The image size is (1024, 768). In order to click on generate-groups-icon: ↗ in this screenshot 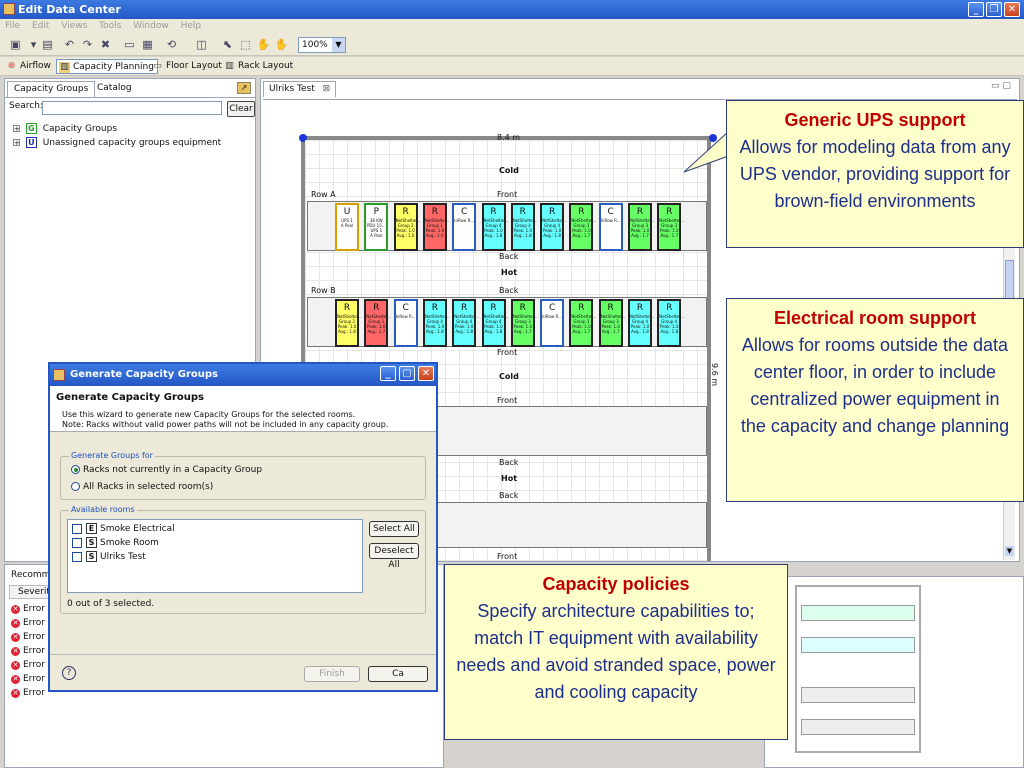, I will do `click(244, 88)`.